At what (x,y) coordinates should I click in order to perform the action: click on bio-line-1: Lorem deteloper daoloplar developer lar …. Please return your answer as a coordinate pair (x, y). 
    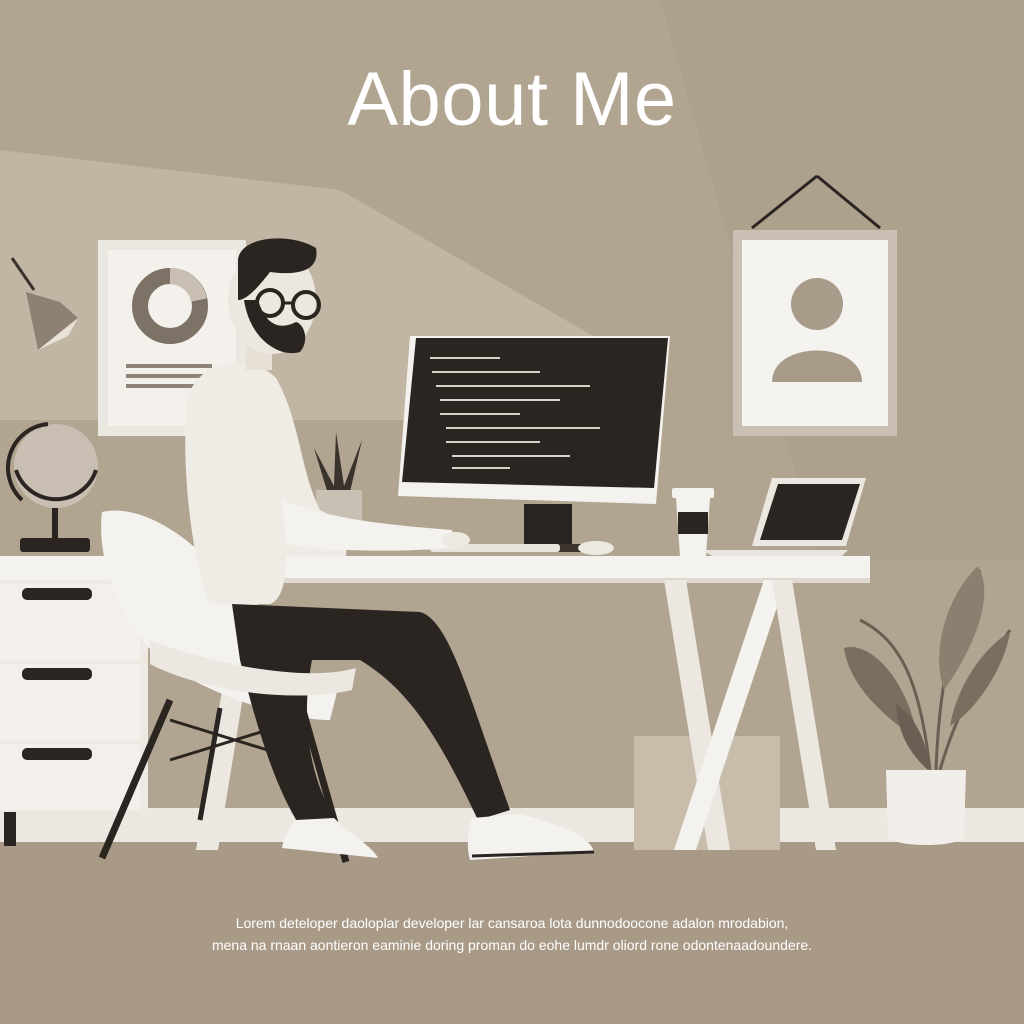
    Looking at the image, I should click on (512, 923).